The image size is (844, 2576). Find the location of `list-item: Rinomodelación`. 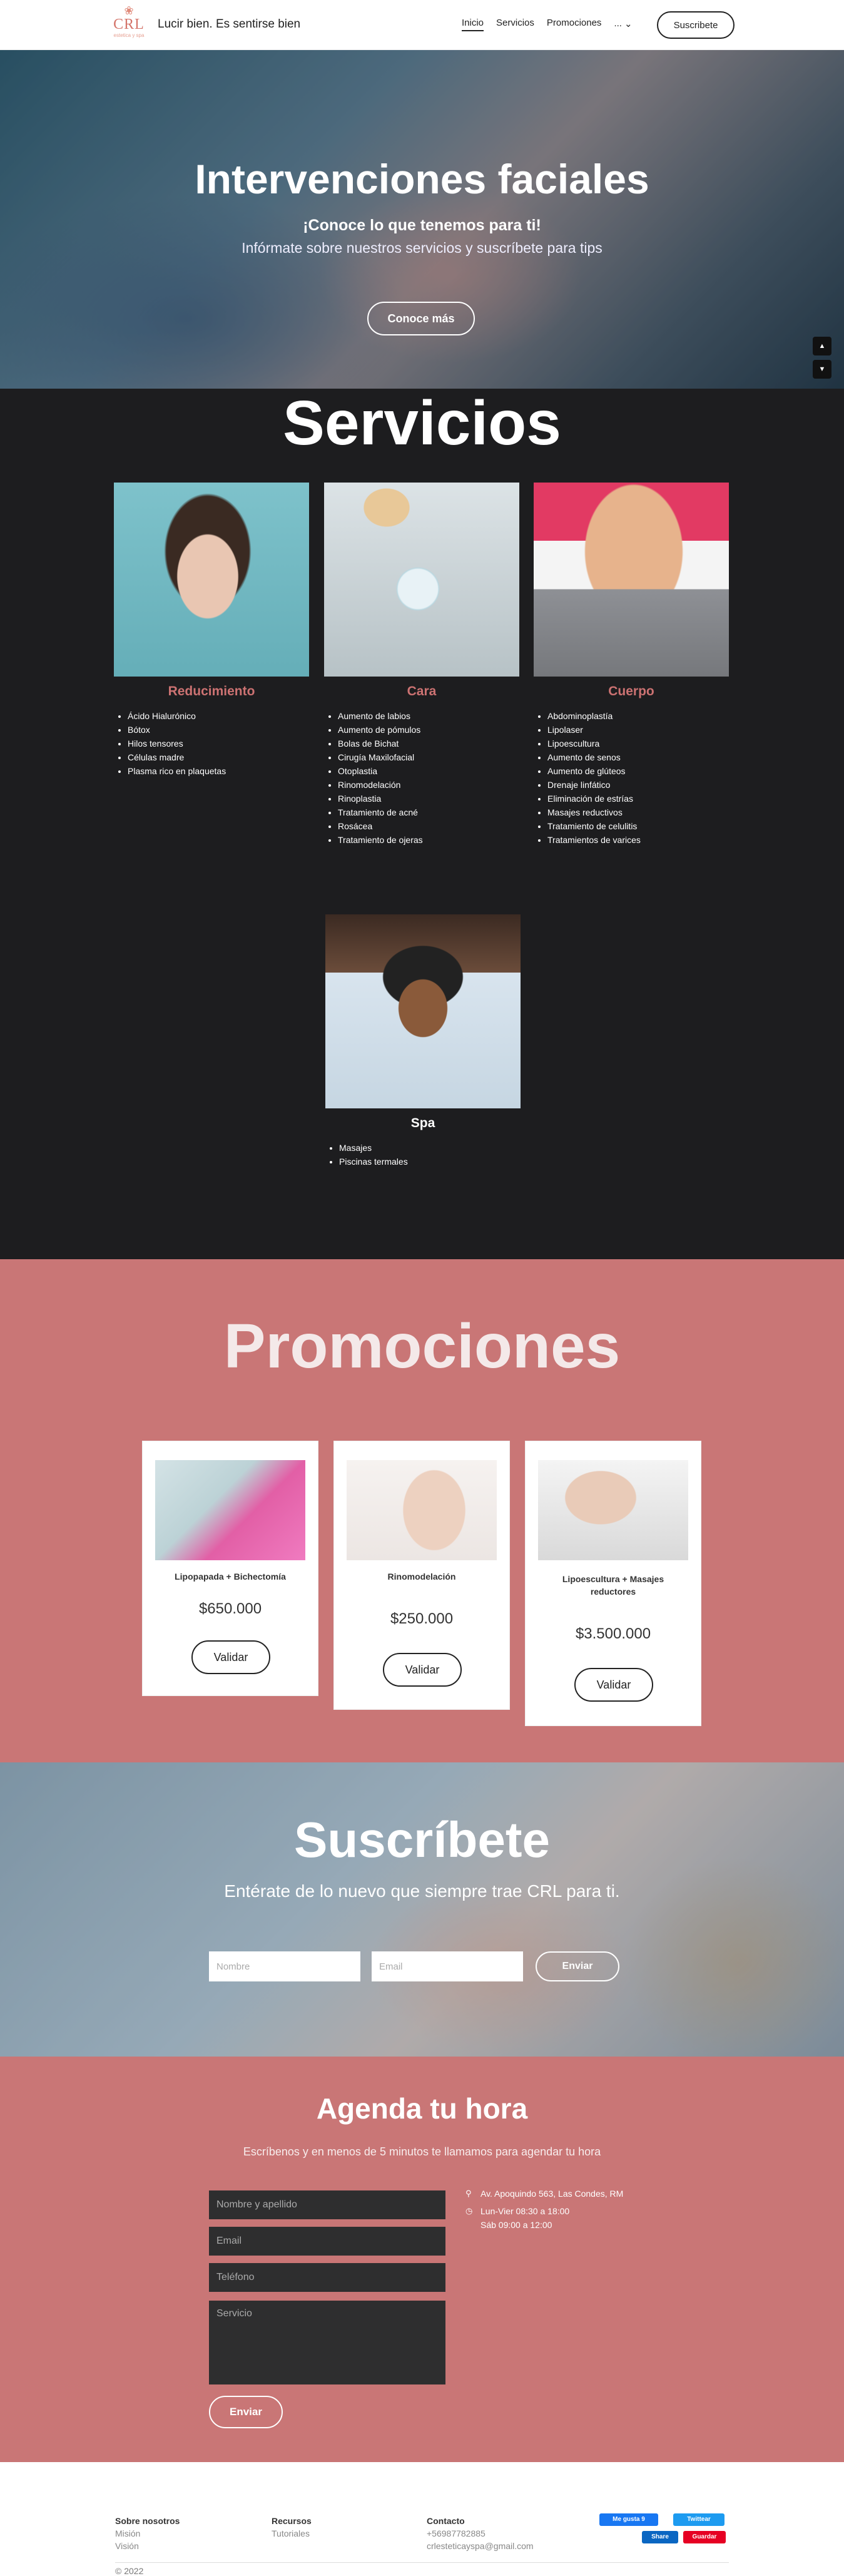

list-item: Rinomodelación is located at coordinates (428, 785).